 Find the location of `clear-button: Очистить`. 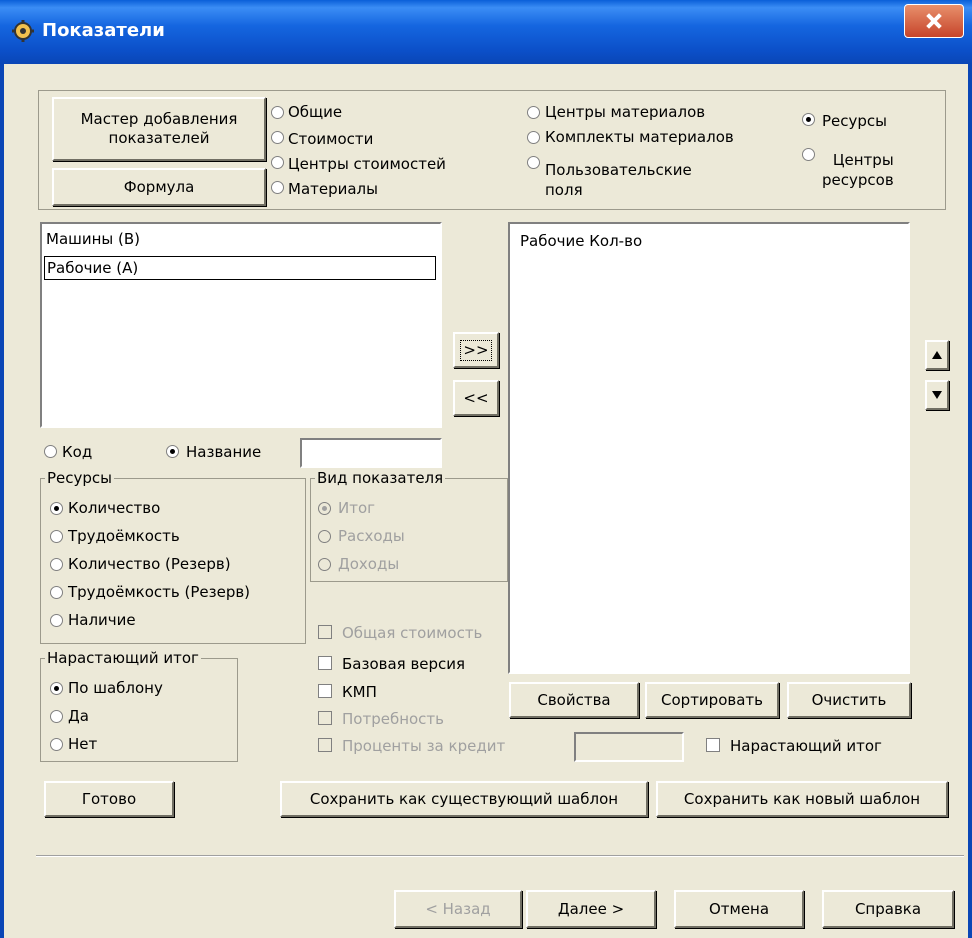

clear-button: Очистить is located at coordinates (849, 700).